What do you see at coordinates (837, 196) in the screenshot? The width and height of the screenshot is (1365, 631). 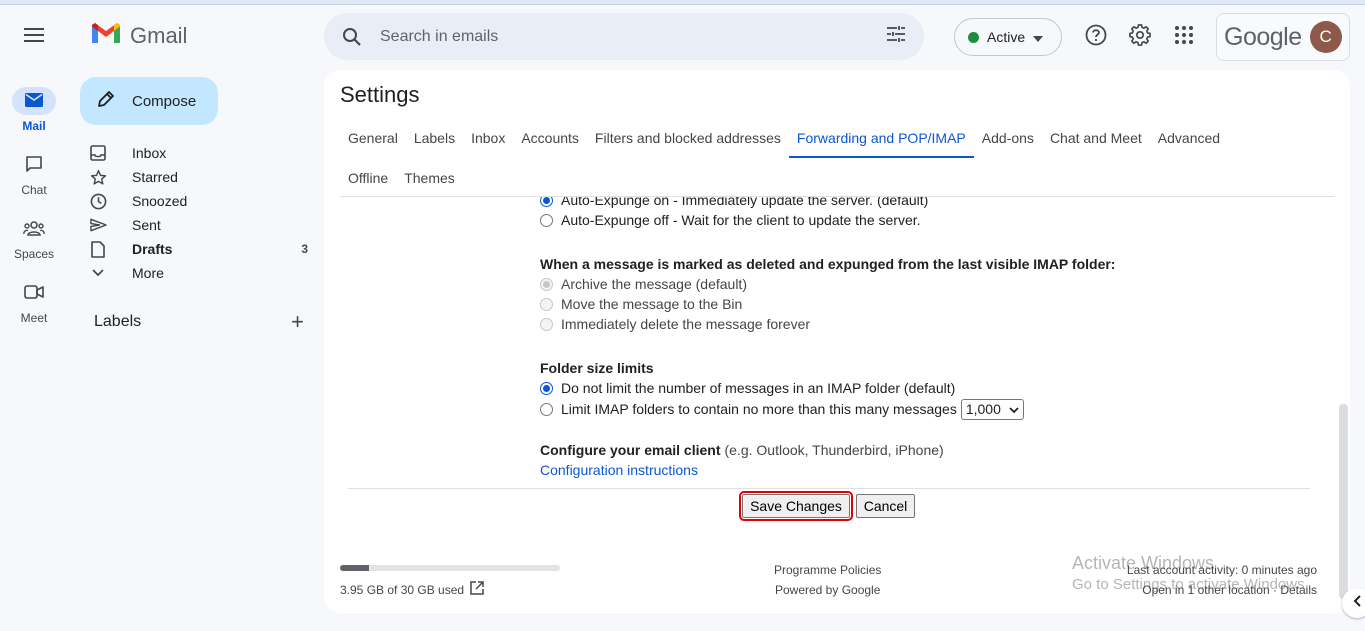 I see `tabs-divider` at bounding box center [837, 196].